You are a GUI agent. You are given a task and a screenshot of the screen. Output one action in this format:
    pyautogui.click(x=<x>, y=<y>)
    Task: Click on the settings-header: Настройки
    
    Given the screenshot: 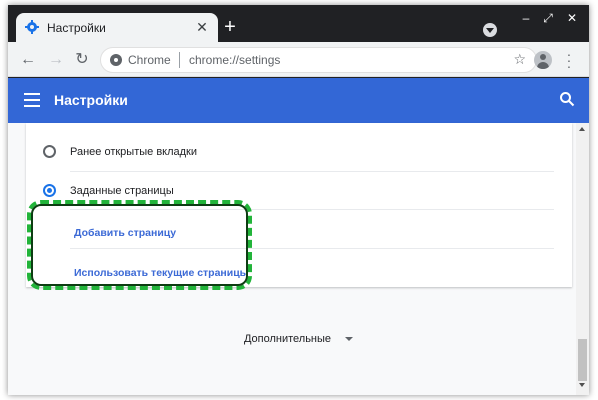 What is the action you would take?
    pyautogui.click(x=298, y=100)
    